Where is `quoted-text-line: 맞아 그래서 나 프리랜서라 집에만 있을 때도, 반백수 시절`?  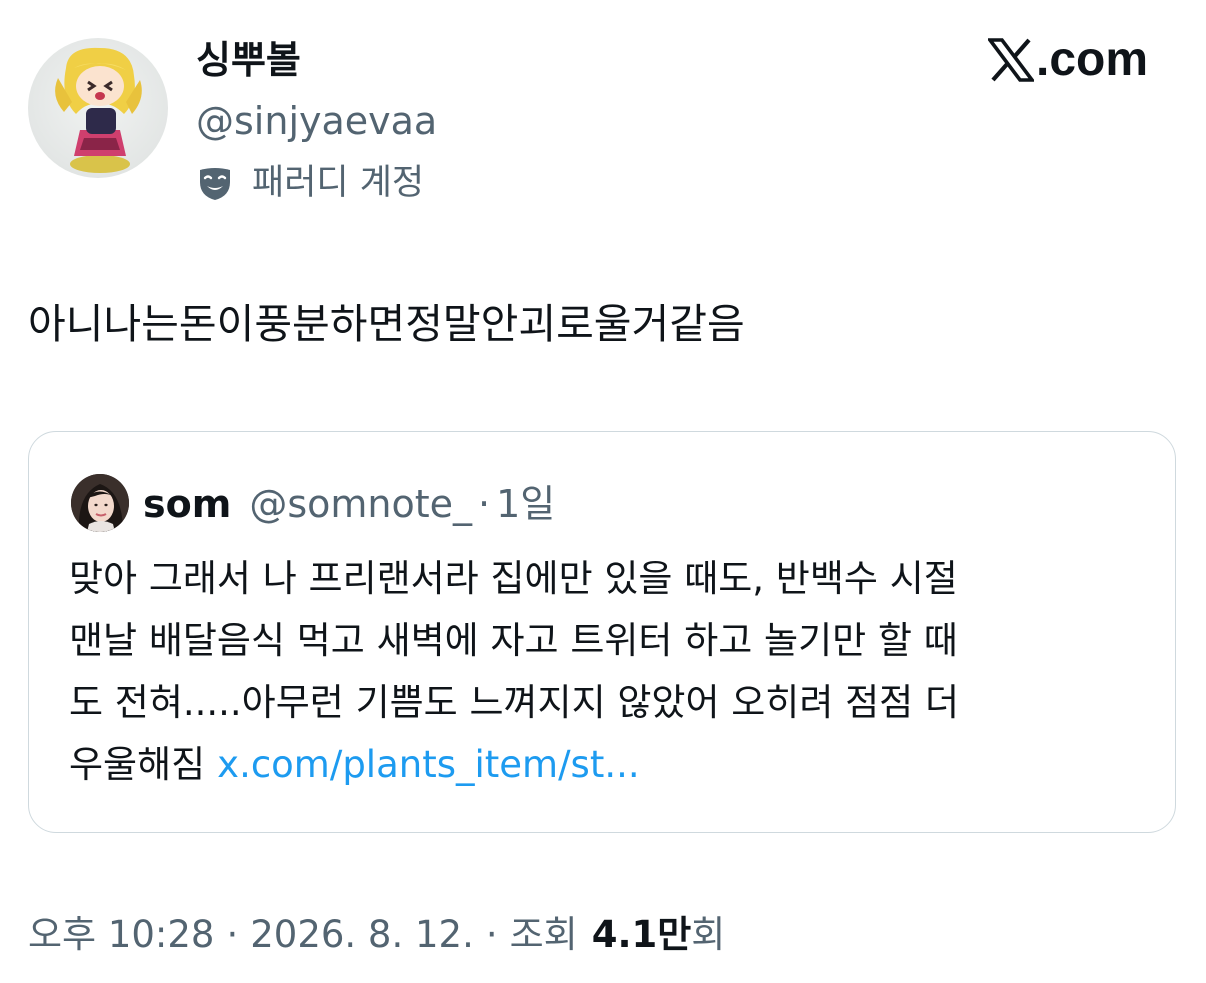 quoted-text-line: 맞아 그래서 나 프리랜서라 집에만 있을 때도, 반백수 시절 is located at coordinates (513, 578).